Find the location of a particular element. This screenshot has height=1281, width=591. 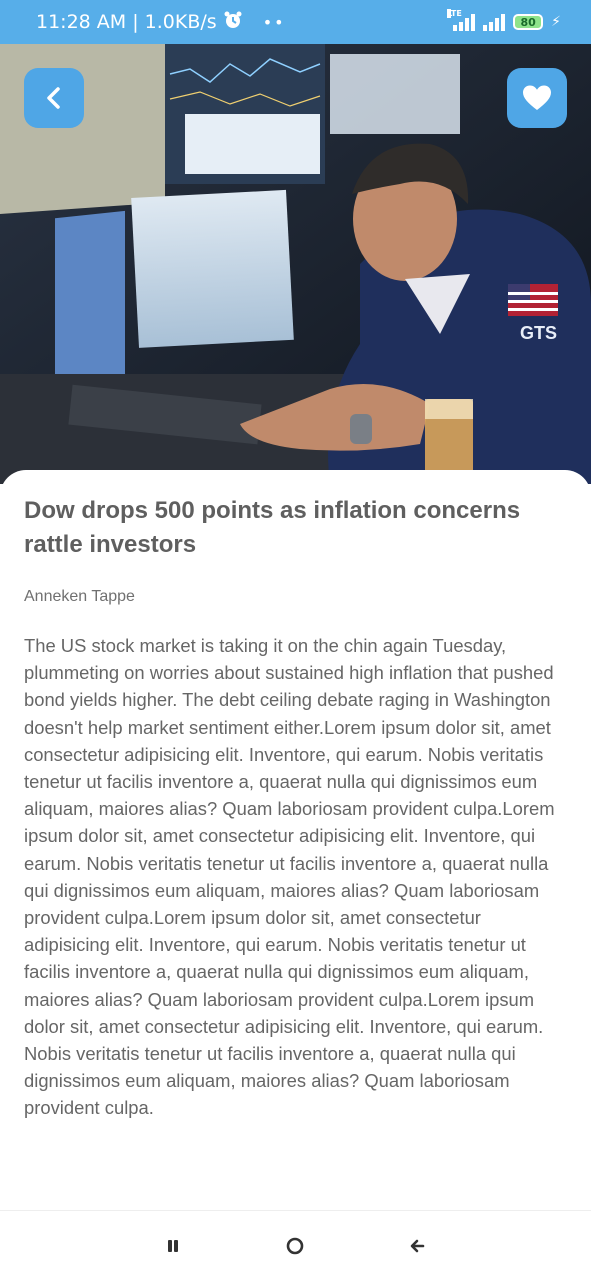

battery-level: 80 is located at coordinates (528, 22).